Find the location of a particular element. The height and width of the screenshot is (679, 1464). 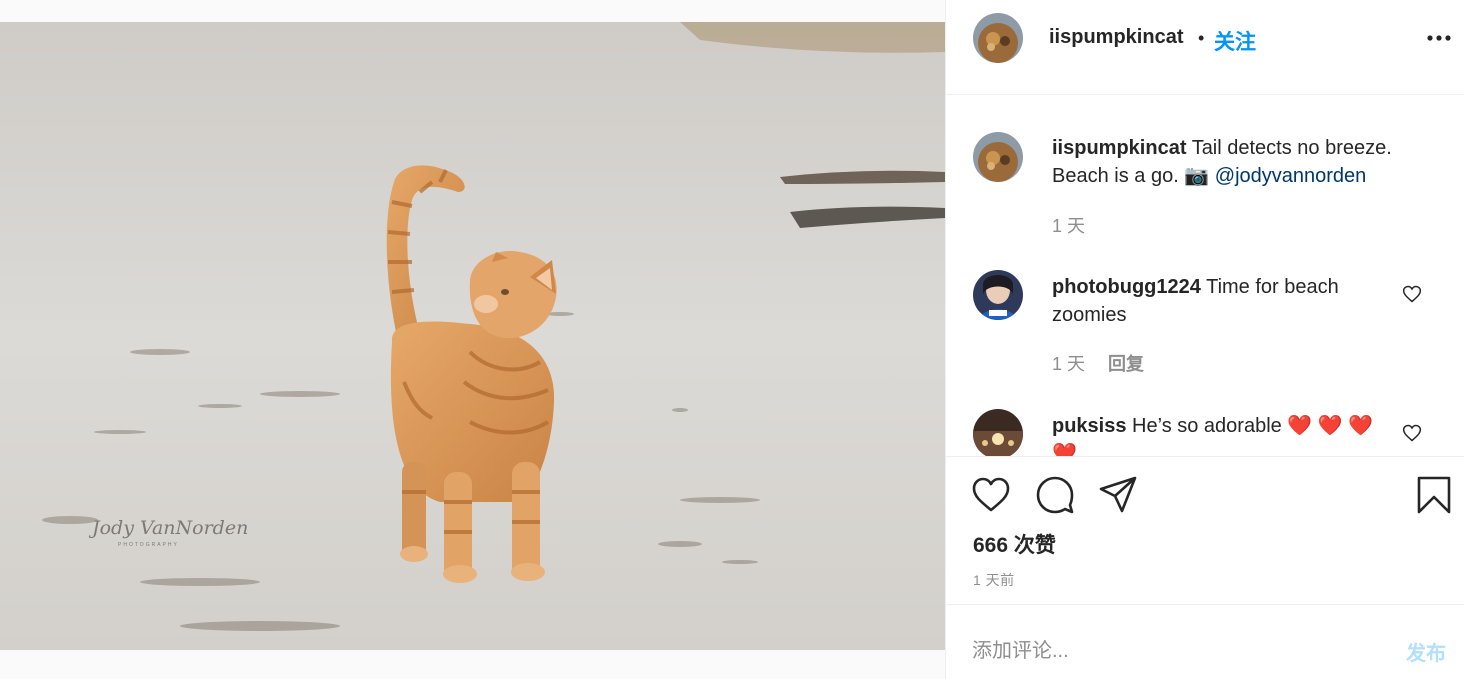

comment-input is located at coordinates (1172, 651).